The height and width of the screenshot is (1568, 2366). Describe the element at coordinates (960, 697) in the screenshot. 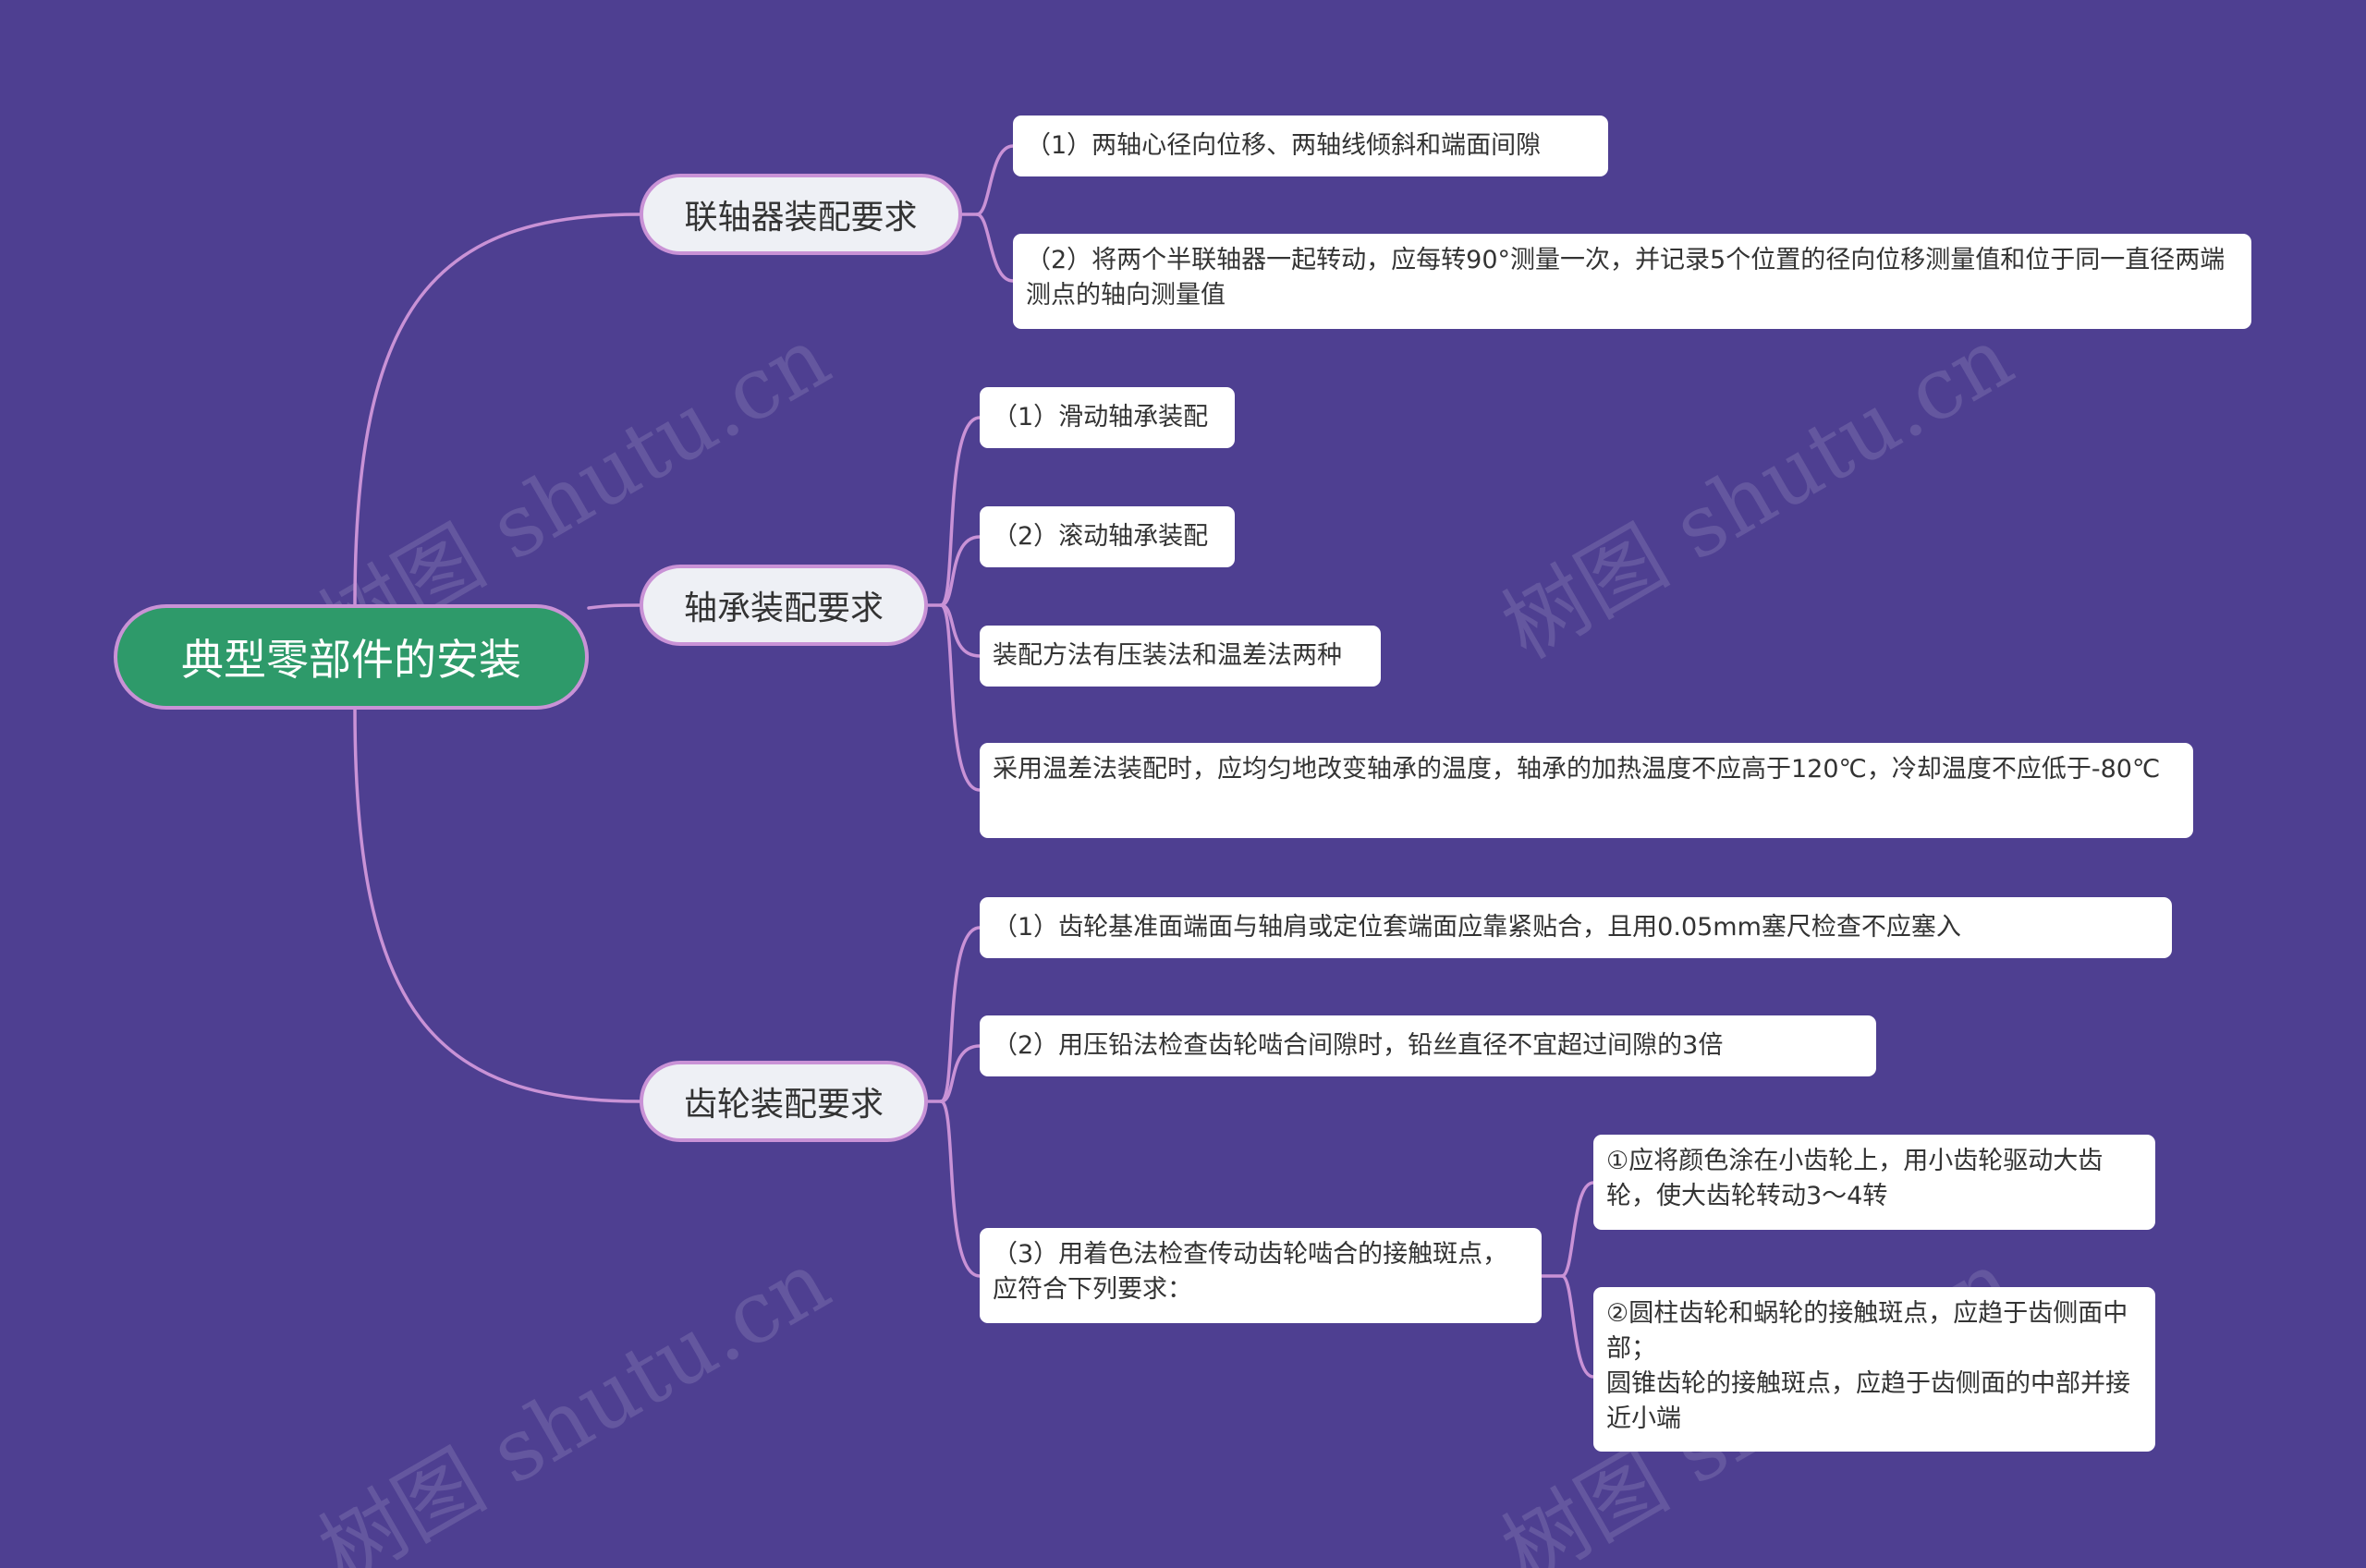

I see `connector-branch2-child4` at that location.